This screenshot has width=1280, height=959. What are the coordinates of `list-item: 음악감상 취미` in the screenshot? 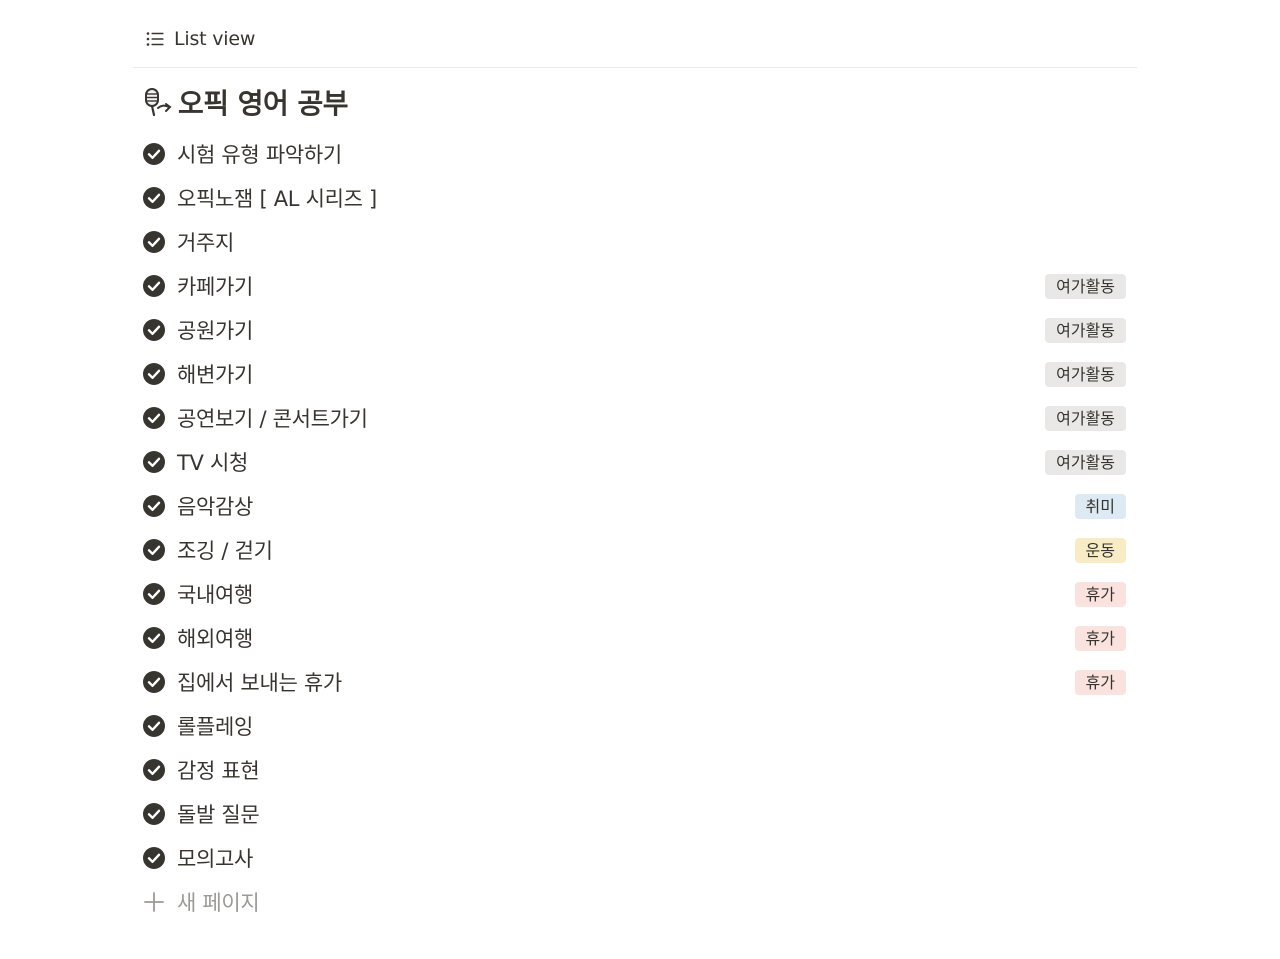 It's located at (635, 506).